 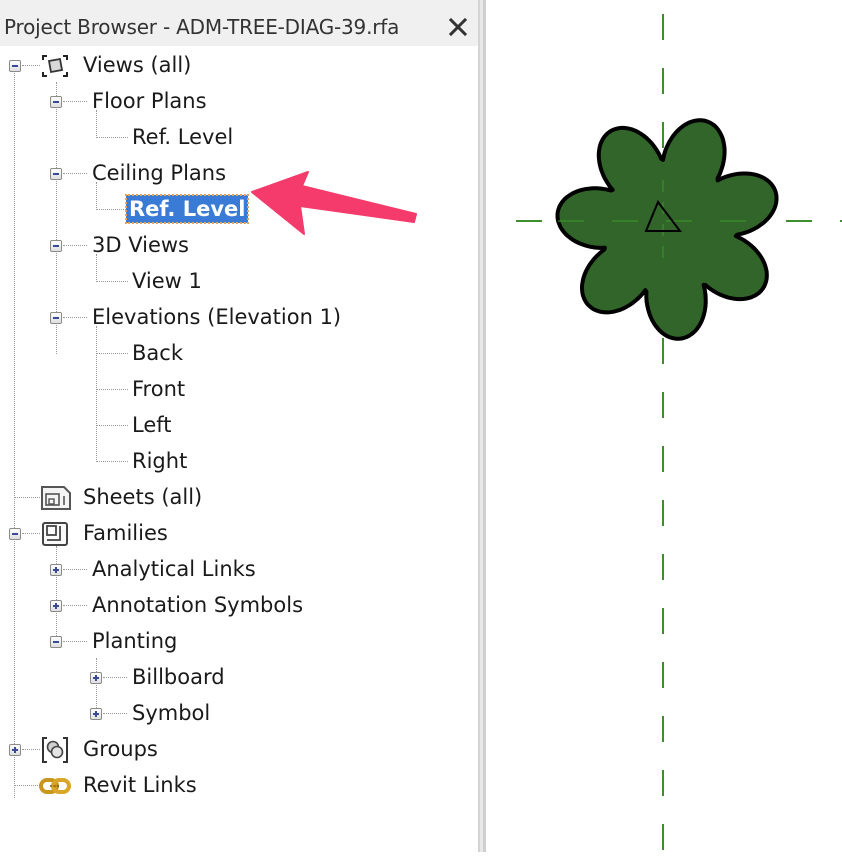 I want to click on tree-item-back: Back, so click(x=150, y=353).